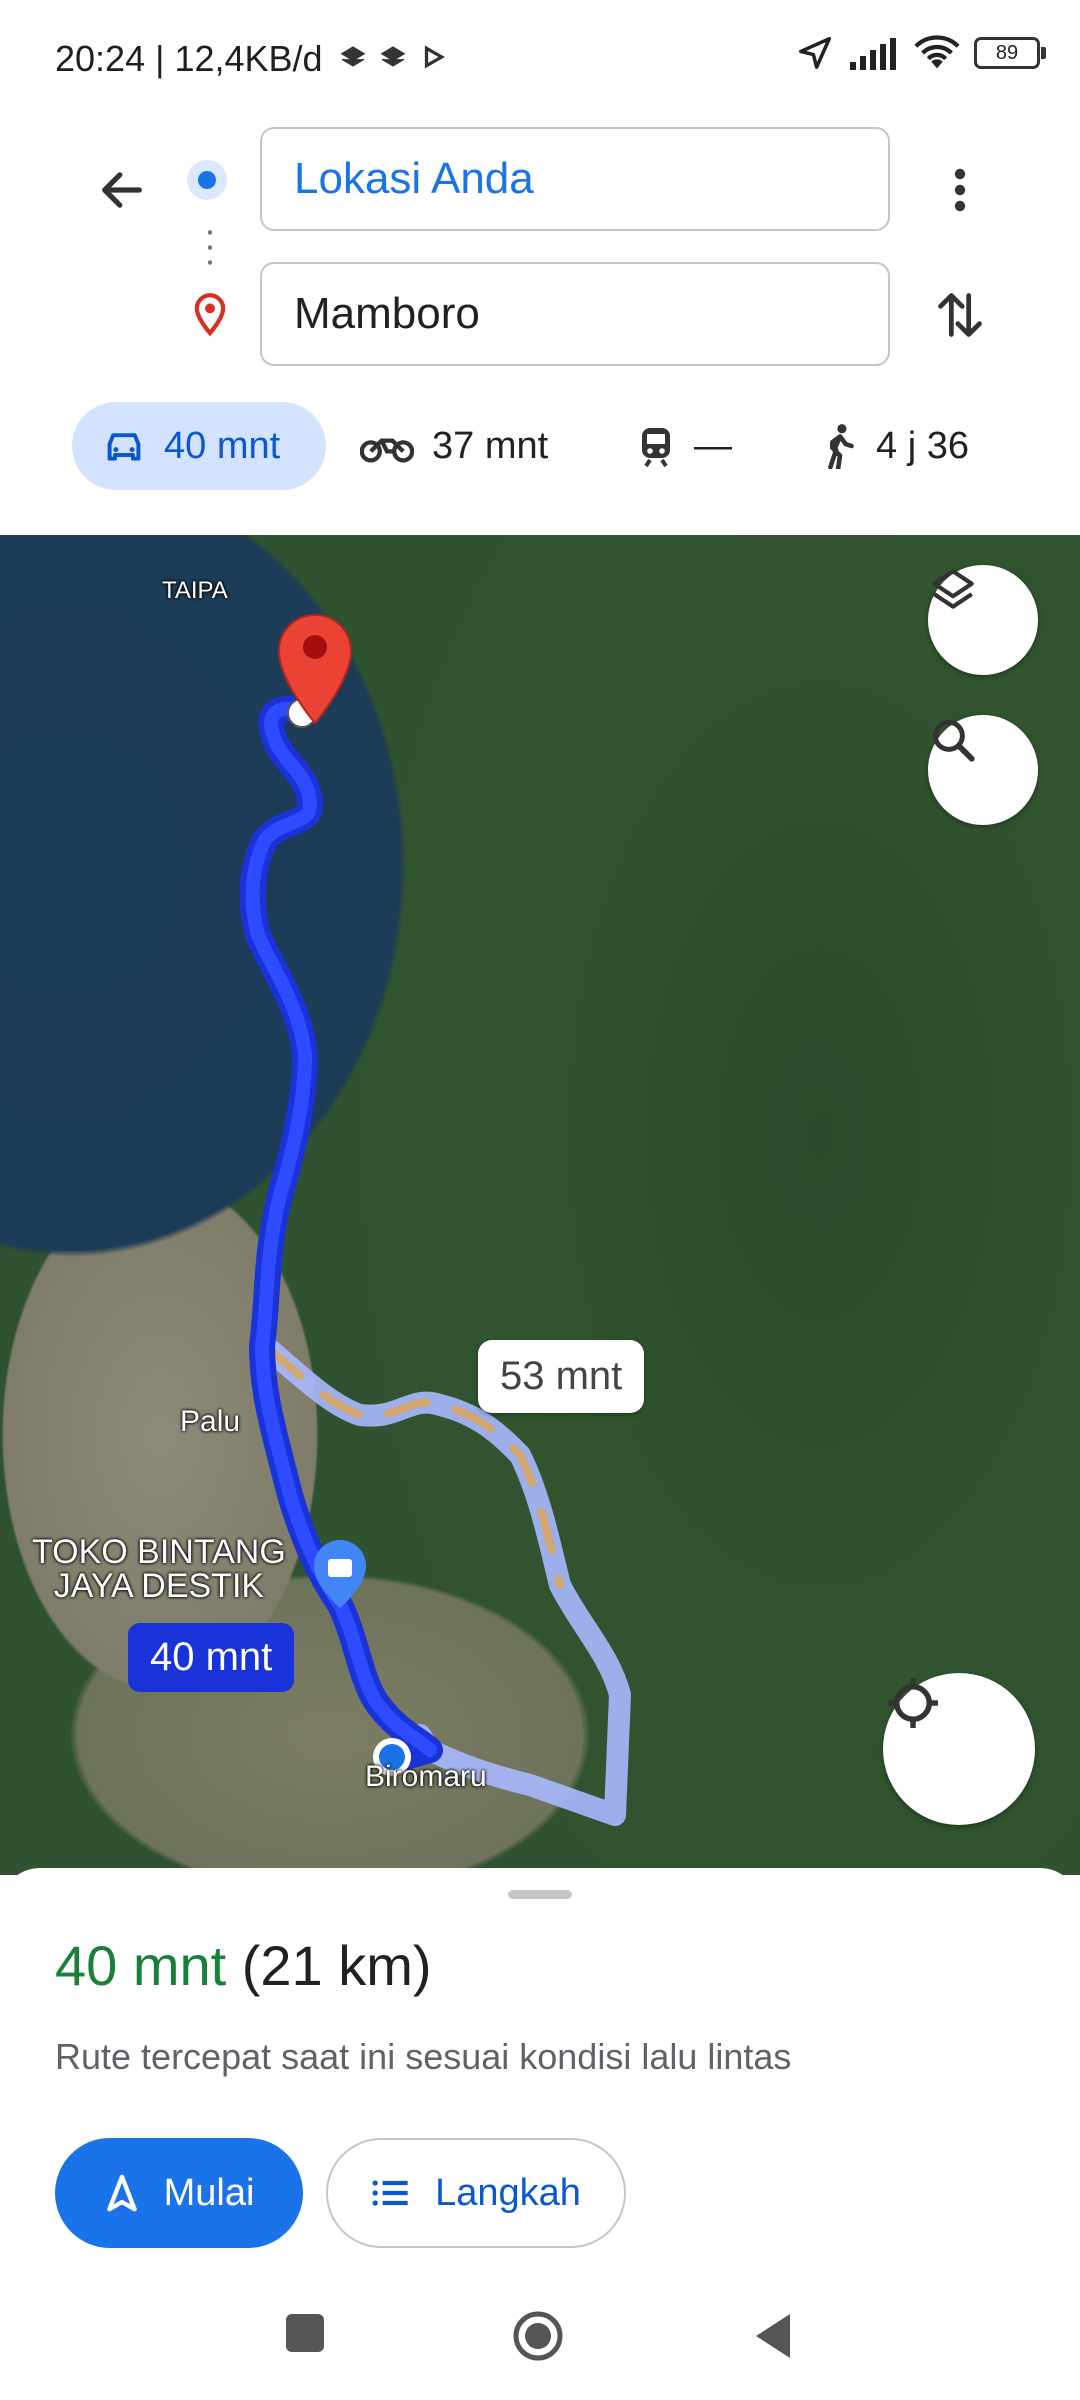 This screenshot has height=2400, width=1080. I want to click on status-right-icons: 89, so click(921, 53).